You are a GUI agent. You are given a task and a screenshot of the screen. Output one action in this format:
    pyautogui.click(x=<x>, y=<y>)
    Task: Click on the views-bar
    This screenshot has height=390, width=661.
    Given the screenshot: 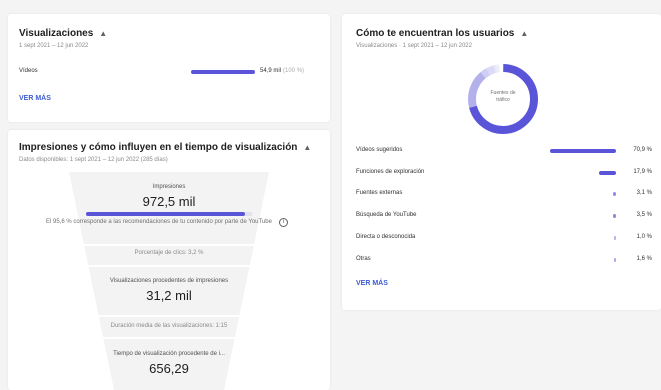 What is the action you would take?
    pyautogui.click(x=223, y=72)
    